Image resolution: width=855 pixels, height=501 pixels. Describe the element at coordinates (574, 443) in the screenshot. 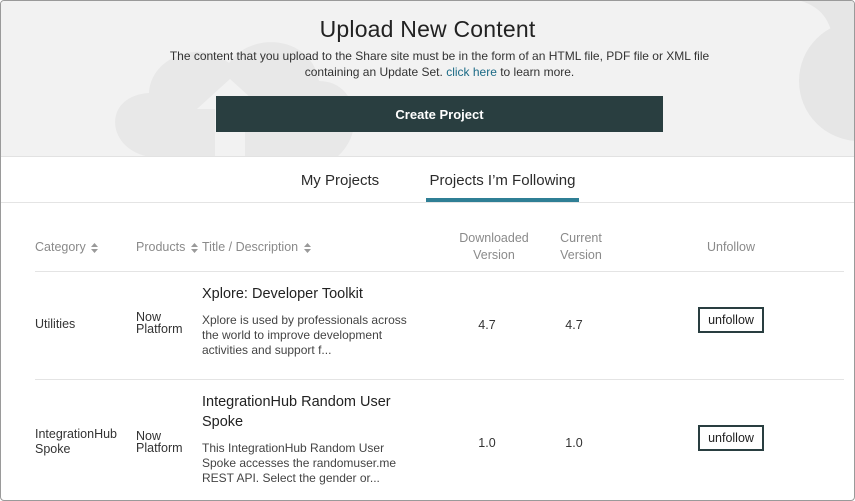

I see `current-version: 1.0` at that location.